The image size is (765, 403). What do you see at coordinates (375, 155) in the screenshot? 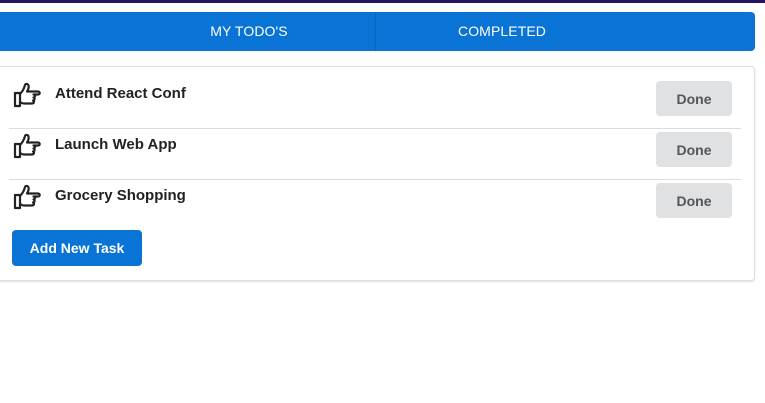
I see `task-item: Launch Web App Done` at bounding box center [375, 155].